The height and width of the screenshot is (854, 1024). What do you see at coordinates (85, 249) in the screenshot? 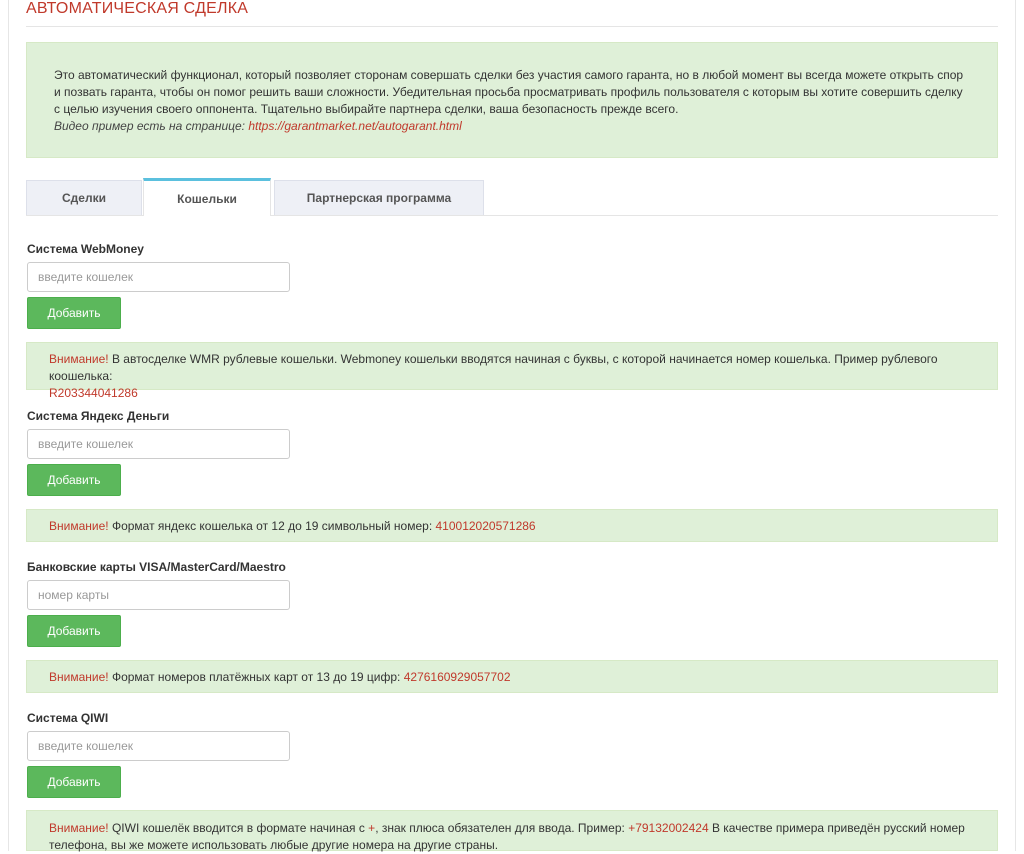
I see `webmoney-label: Система WebMoney` at bounding box center [85, 249].